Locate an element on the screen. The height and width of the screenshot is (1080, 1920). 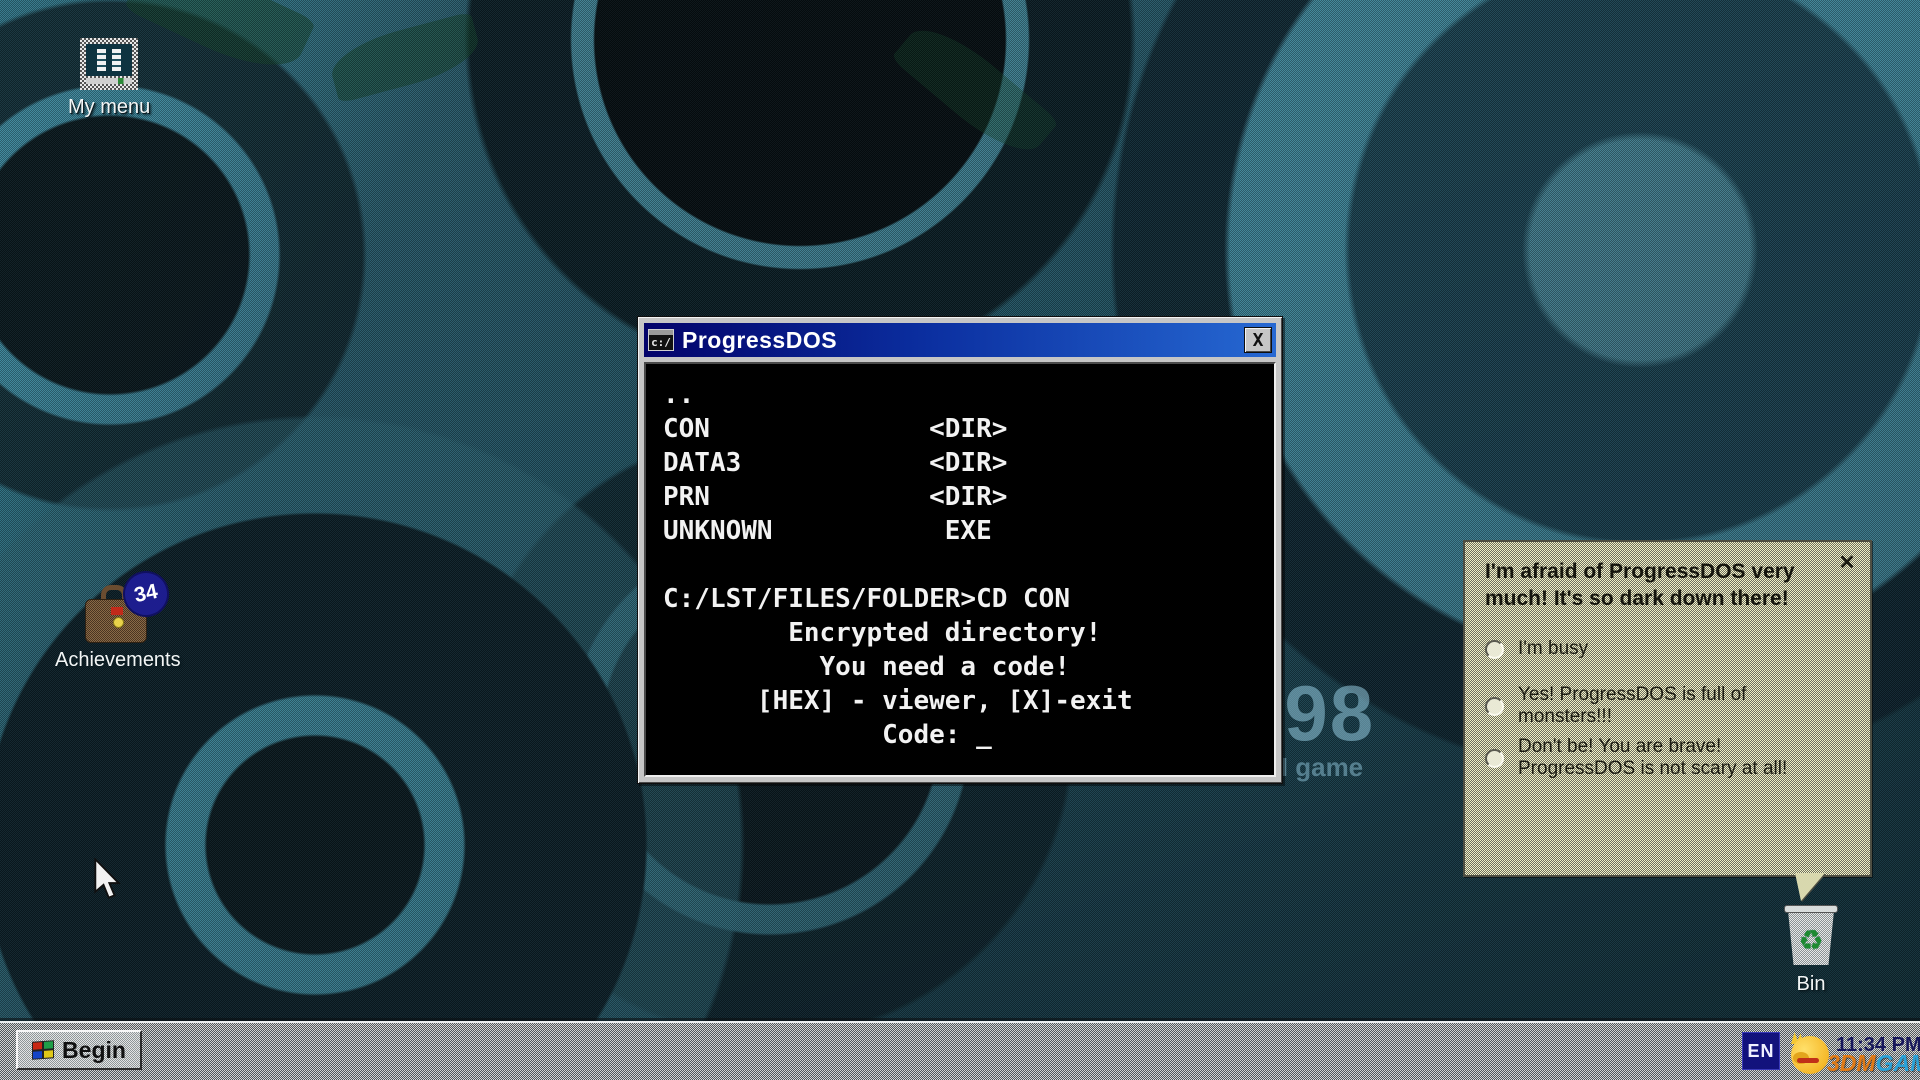
achievements-icon: 34 is located at coordinates (129, 604).